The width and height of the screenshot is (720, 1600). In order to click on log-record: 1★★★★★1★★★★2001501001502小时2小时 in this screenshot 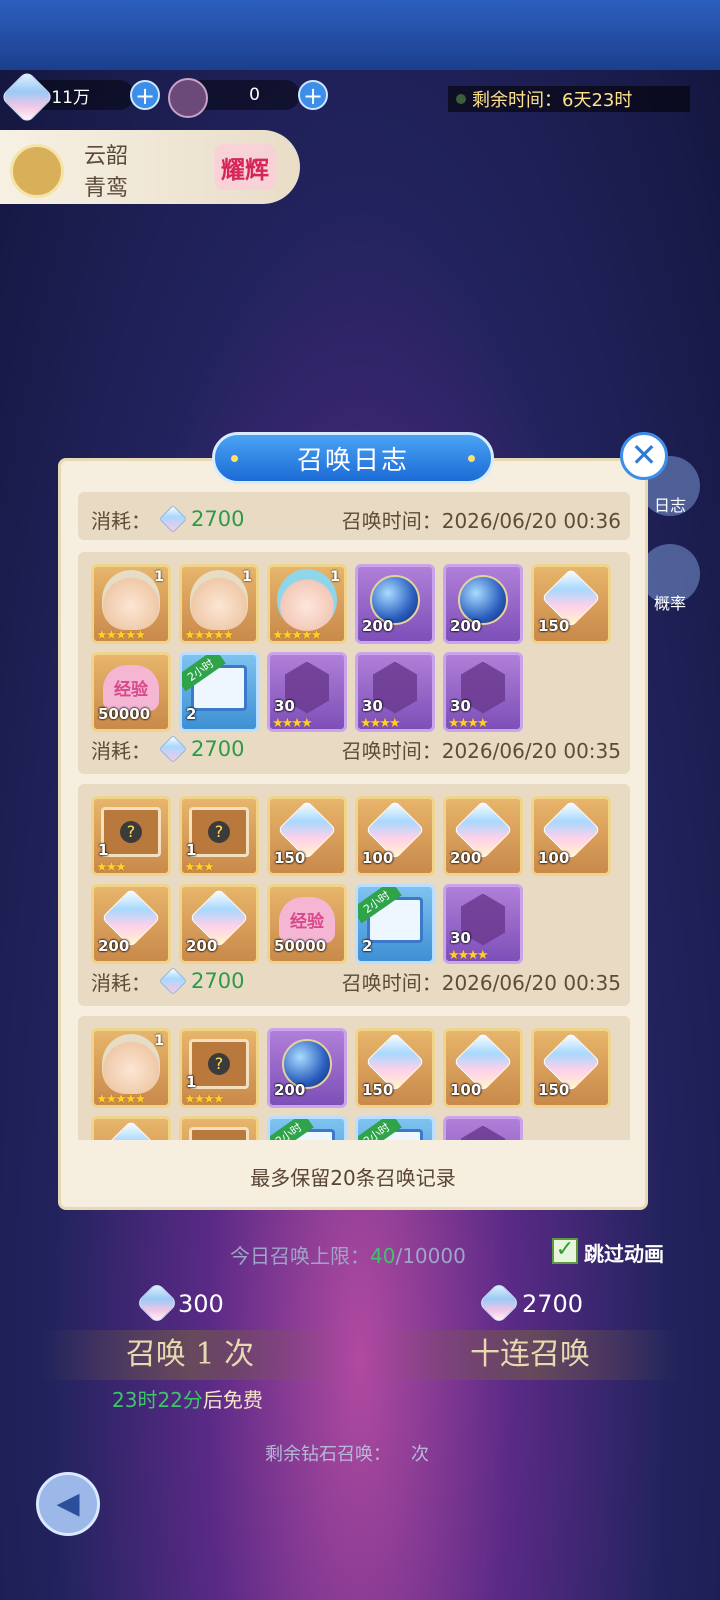, I will do `click(354, 1078)`.